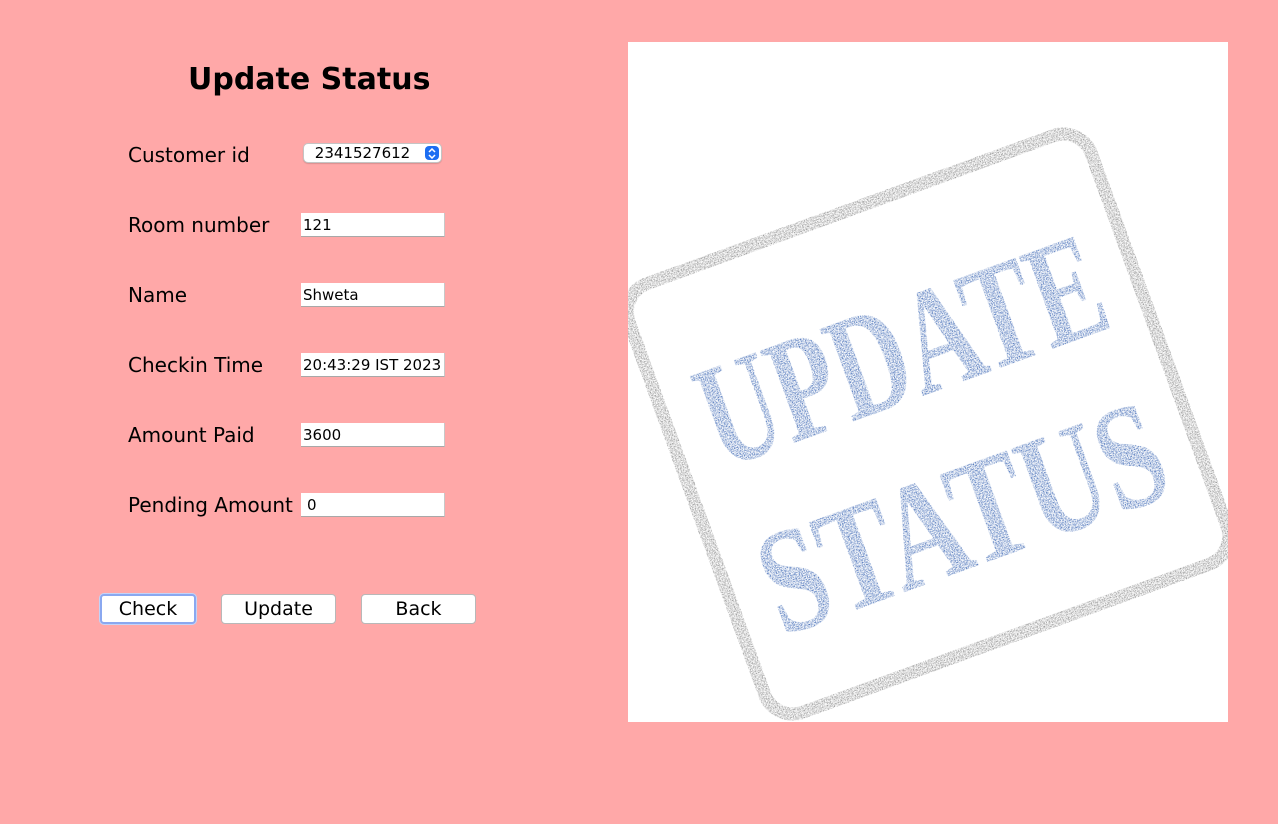 Image resolution: width=1278 pixels, height=824 pixels. What do you see at coordinates (189, 155) in the screenshot?
I see `customer-id-label: Customer id` at bounding box center [189, 155].